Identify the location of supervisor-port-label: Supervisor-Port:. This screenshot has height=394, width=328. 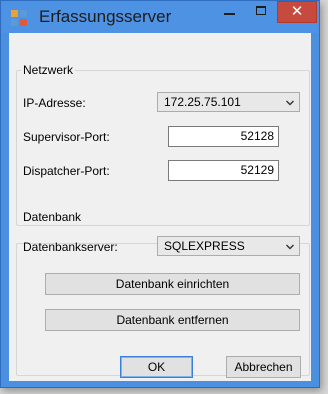
(66, 137).